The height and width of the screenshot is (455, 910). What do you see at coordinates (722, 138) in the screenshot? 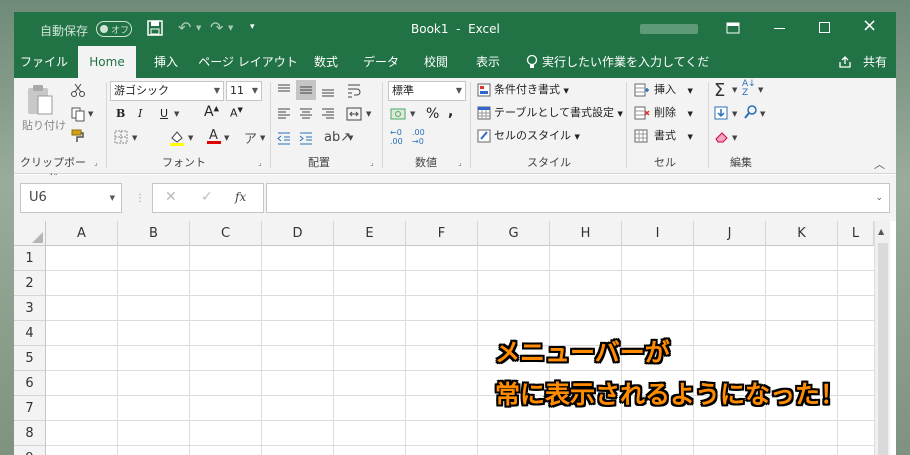
I see `clear-icon` at bounding box center [722, 138].